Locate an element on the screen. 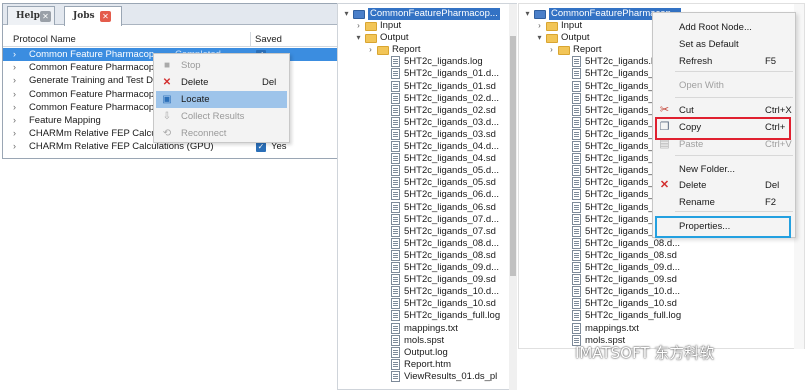 The height and width of the screenshot is (390, 807). tree-node-label: 5HT2c_ligands_03.sd is located at coordinates (450, 134).